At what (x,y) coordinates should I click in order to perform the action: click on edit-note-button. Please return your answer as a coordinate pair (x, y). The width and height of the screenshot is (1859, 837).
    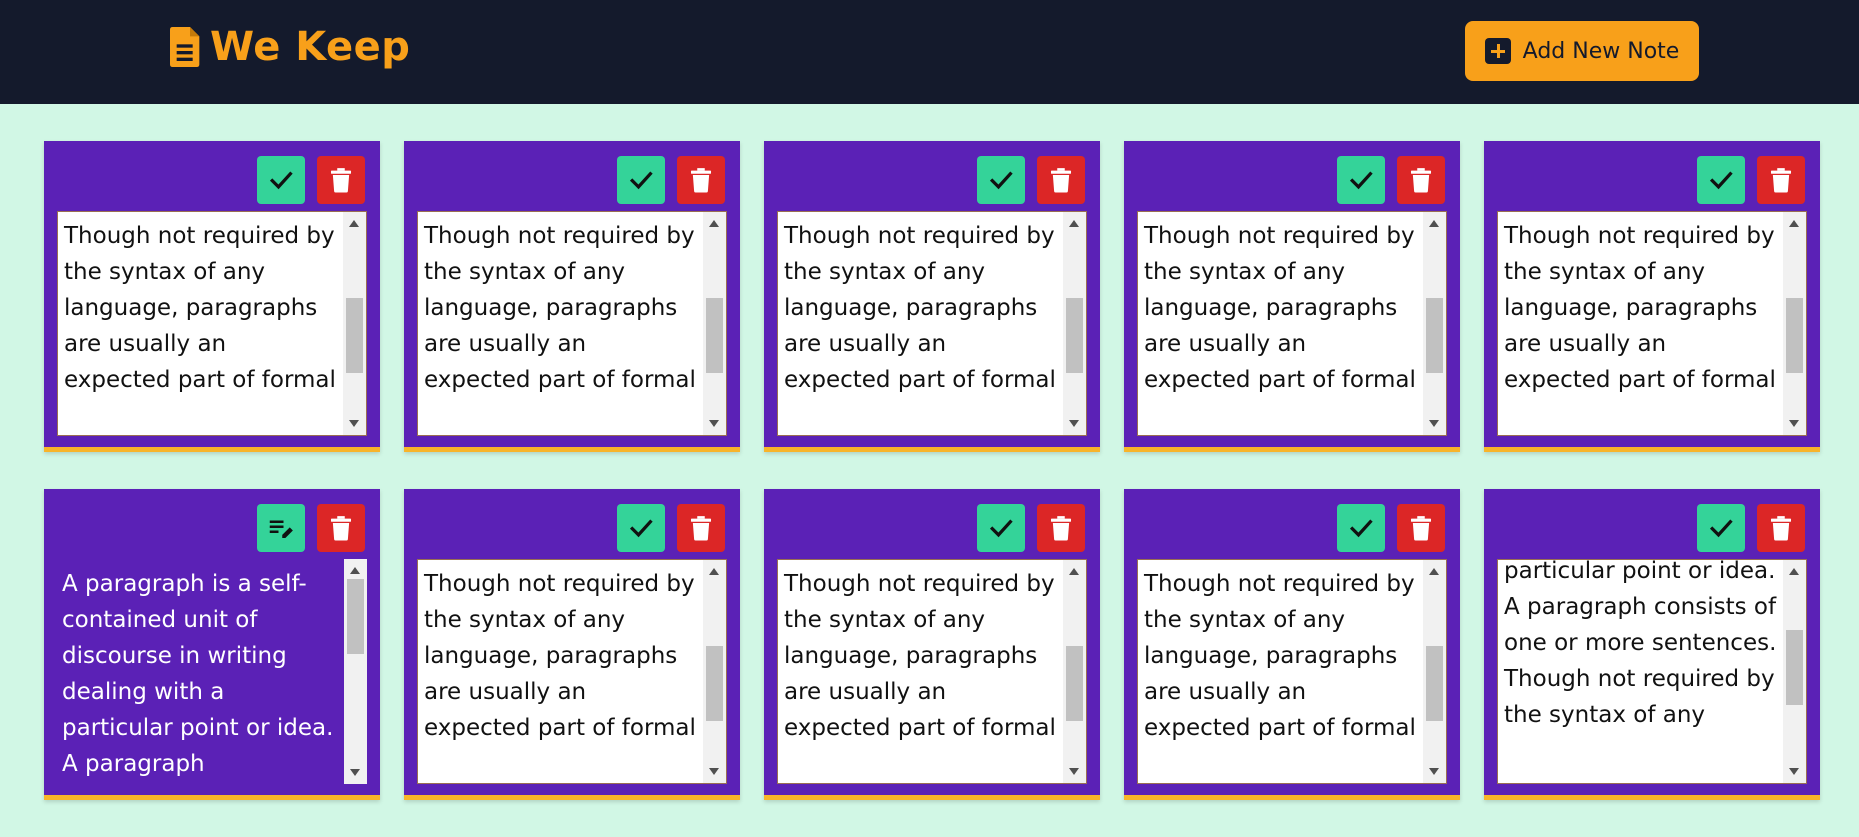
    Looking at the image, I should click on (281, 528).